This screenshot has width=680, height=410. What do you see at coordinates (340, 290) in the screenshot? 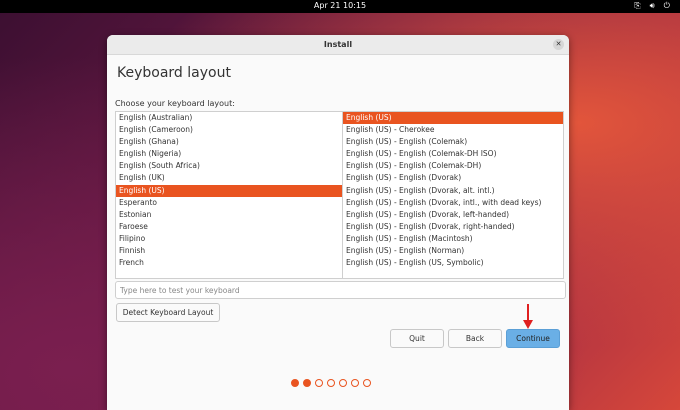
I see `keyboard-test-input` at bounding box center [340, 290].